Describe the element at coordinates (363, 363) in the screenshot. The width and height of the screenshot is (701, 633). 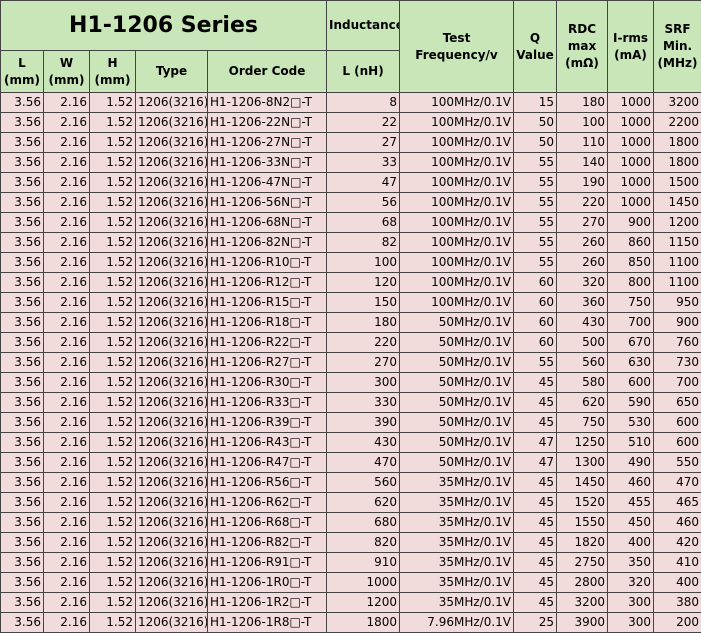
I see `inductance-cell: 270` at that location.